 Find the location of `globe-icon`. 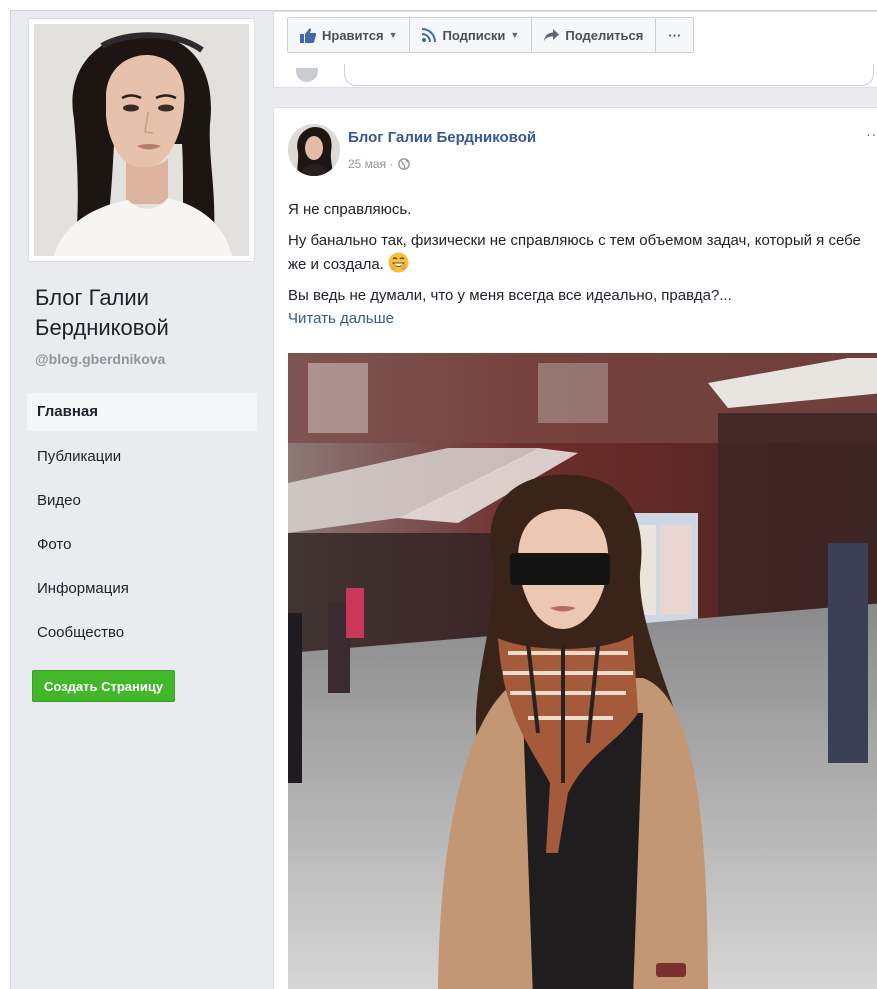

globe-icon is located at coordinates (404, 164).